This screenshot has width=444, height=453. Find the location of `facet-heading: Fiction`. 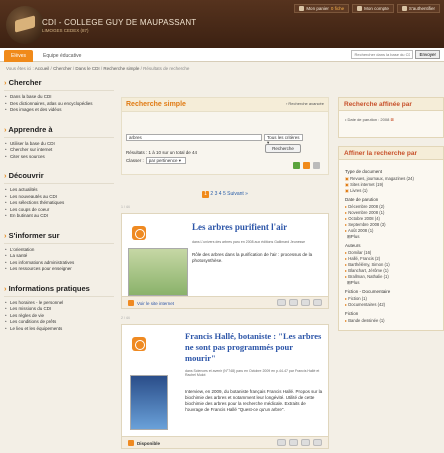

facet-heading: Fiction is located at coordinates (352, 313).